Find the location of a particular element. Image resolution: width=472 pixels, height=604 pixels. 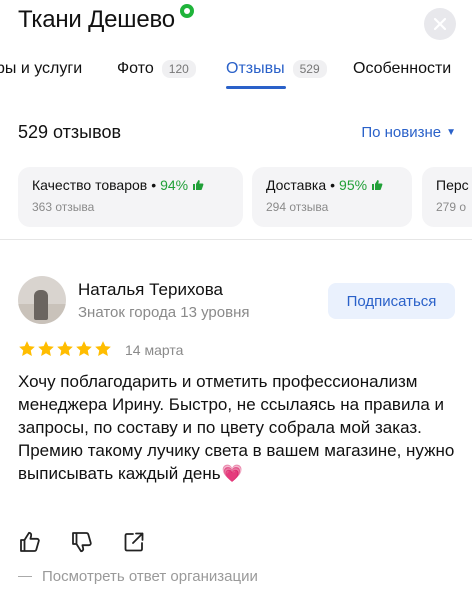

tab-label: ры и услуги is located at coordinates (41, 68).